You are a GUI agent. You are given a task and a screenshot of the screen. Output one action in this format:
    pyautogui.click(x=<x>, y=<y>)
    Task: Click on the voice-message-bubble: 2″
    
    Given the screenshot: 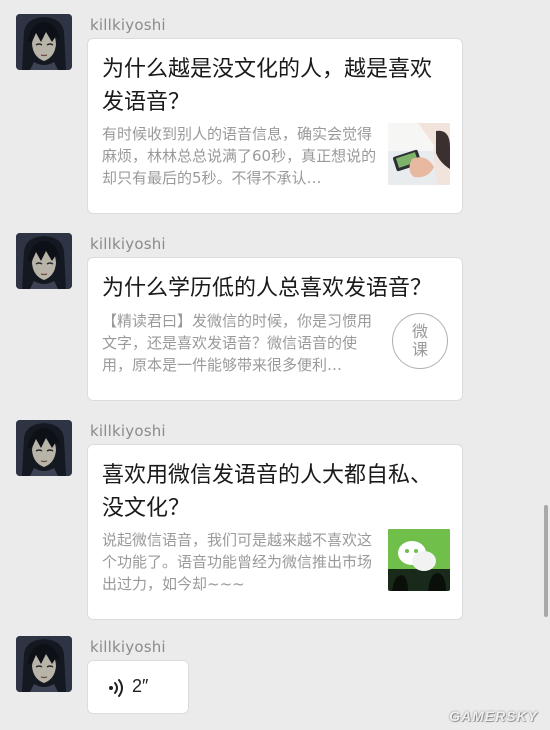 What is the action you would take?
    pyautogui.click(x=138, y=687)
    